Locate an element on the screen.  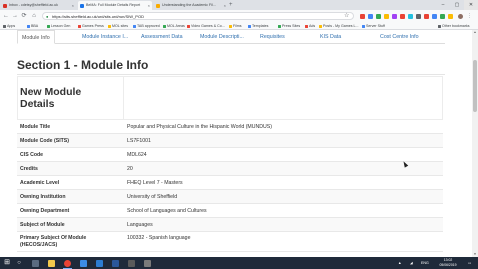
chrome-icon is located at coordinates (67, 263).